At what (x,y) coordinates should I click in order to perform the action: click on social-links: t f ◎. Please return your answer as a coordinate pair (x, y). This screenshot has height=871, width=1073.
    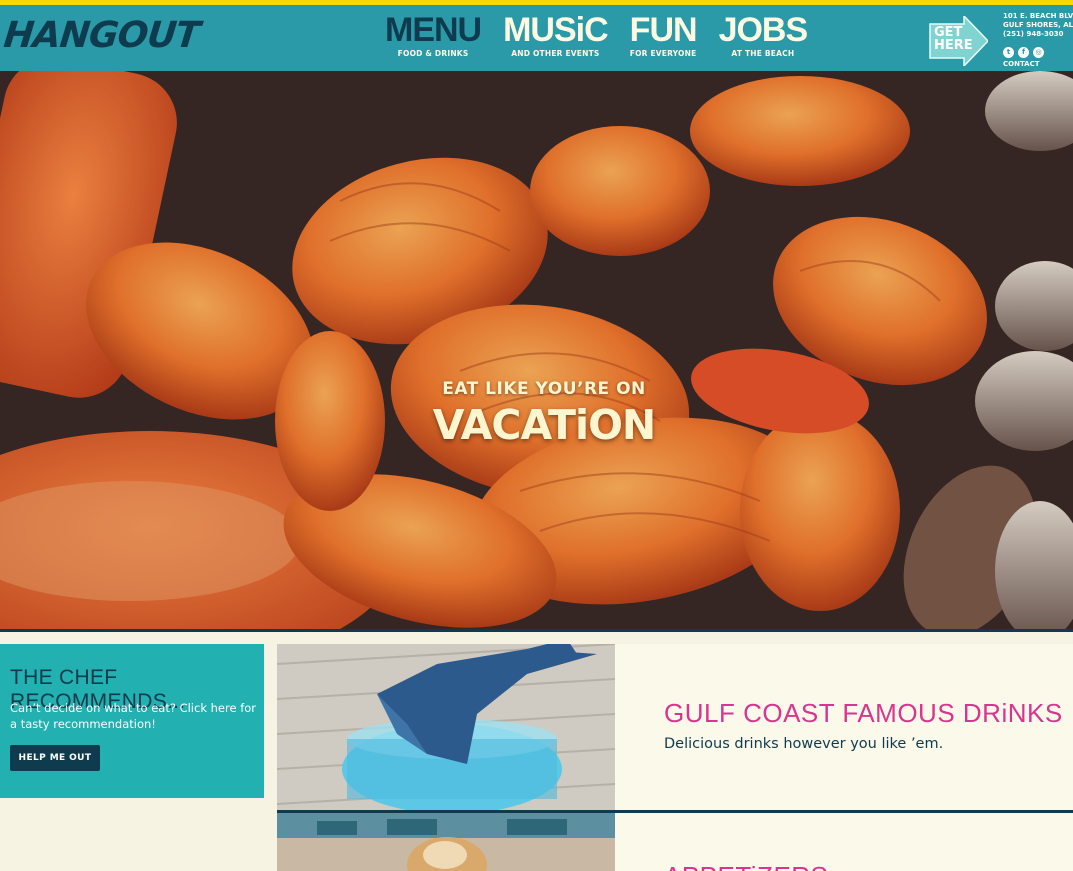
    Looking at the image, I should click on (1025, 52).